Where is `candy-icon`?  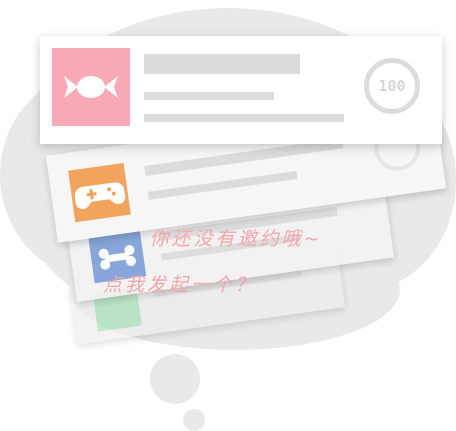 candy-icon is located at coordinates (91, 87).